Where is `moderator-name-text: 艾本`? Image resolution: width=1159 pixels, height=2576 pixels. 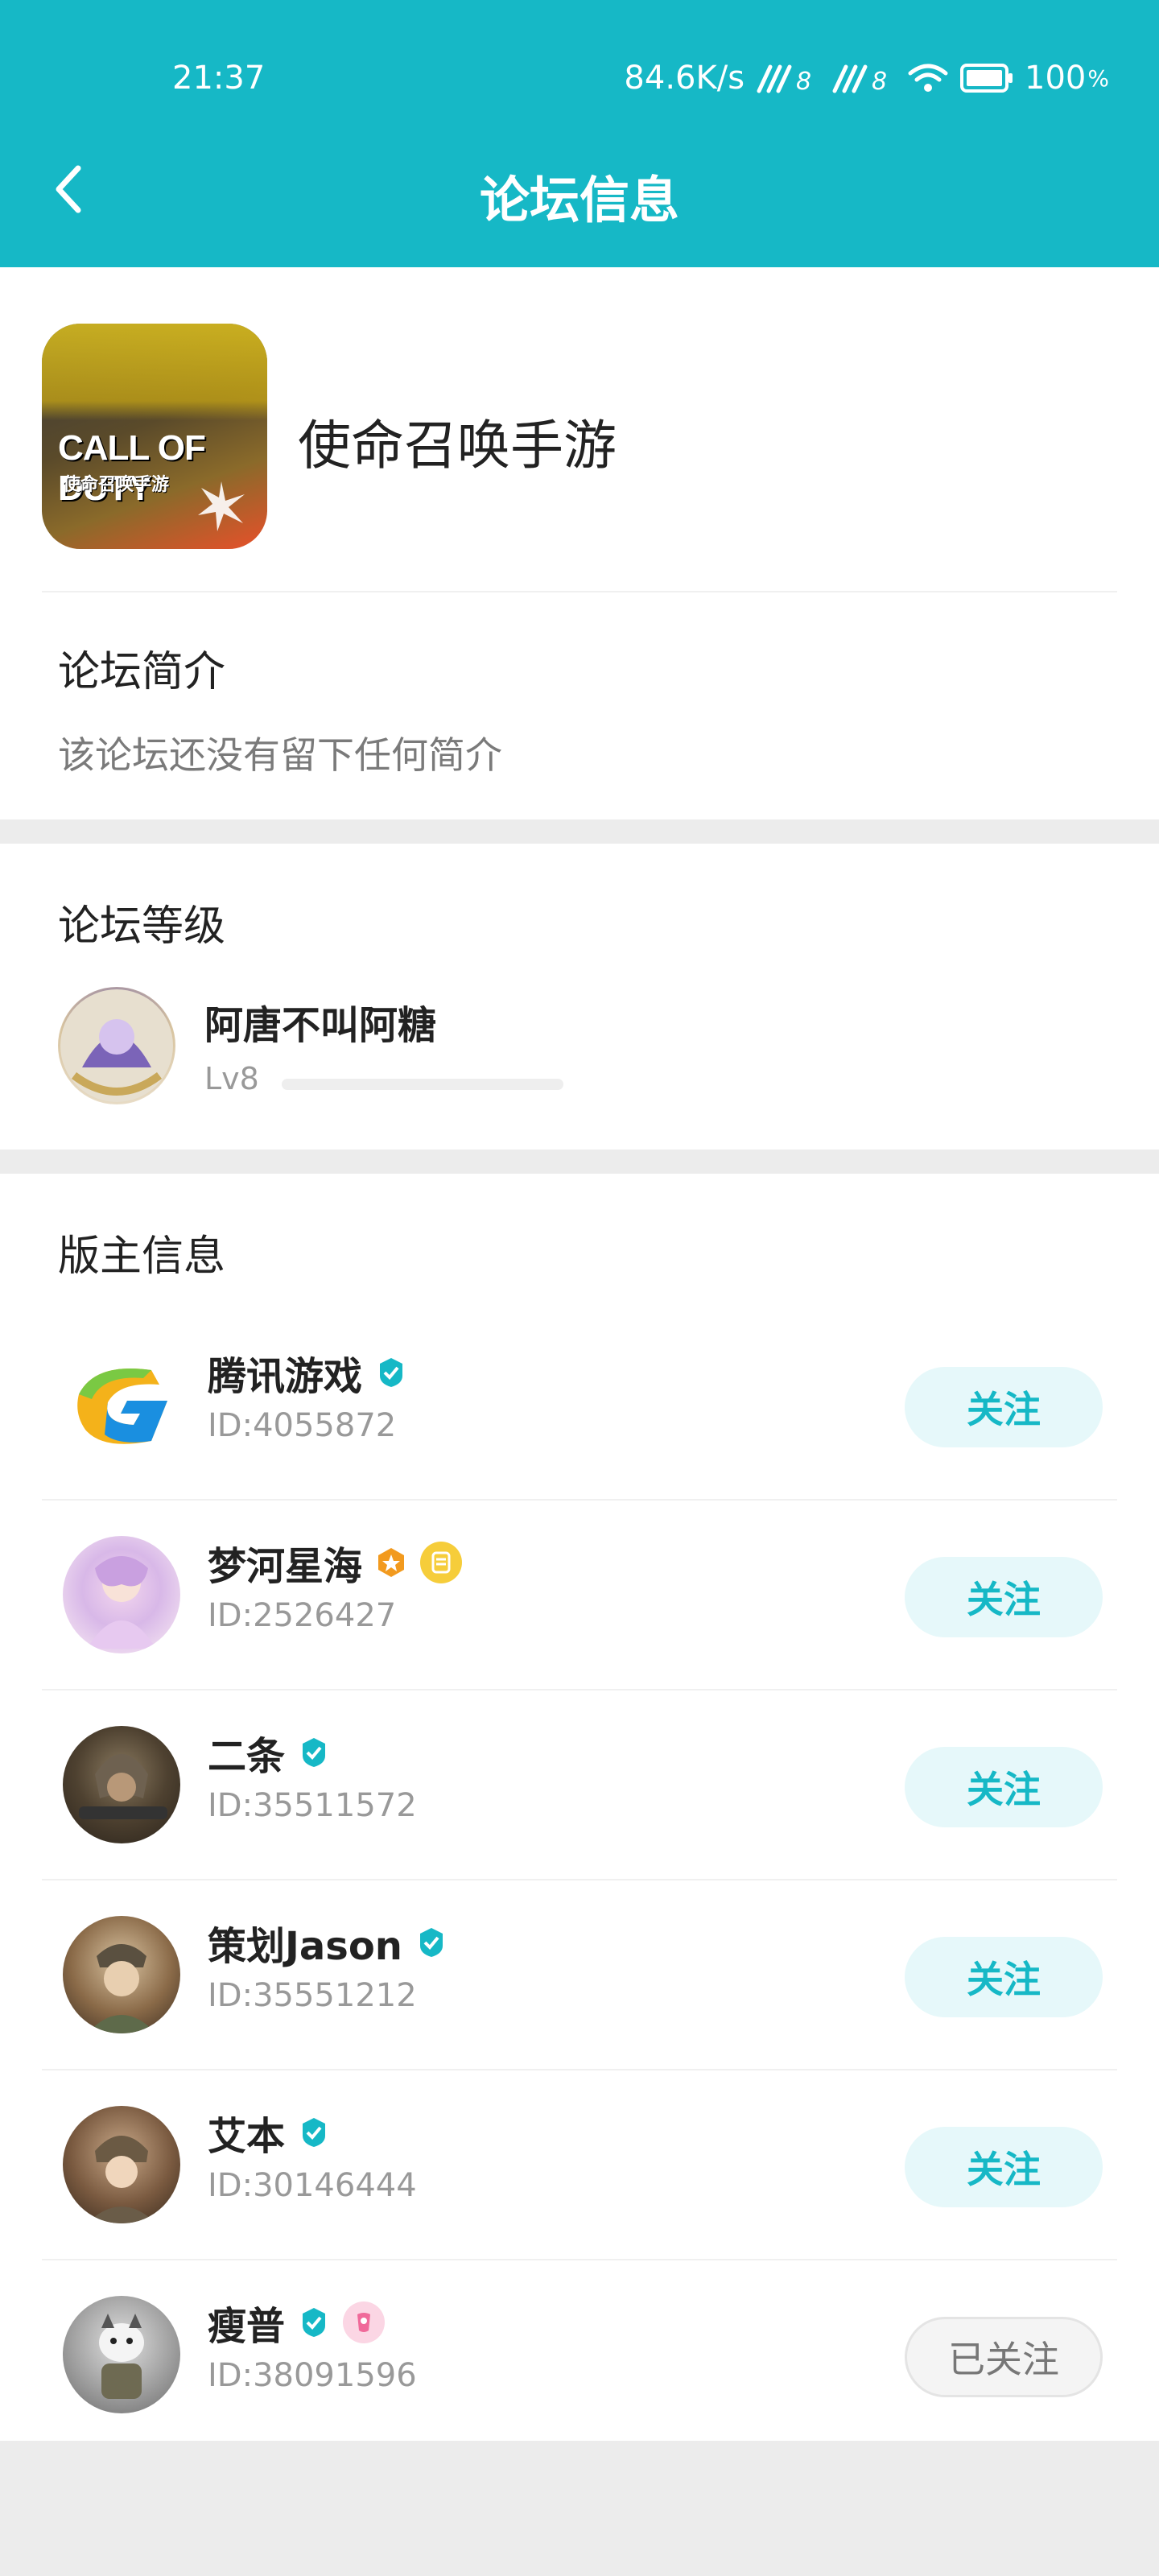 moderator-name-text: 艾本 is located at coordinates (247, 2136).